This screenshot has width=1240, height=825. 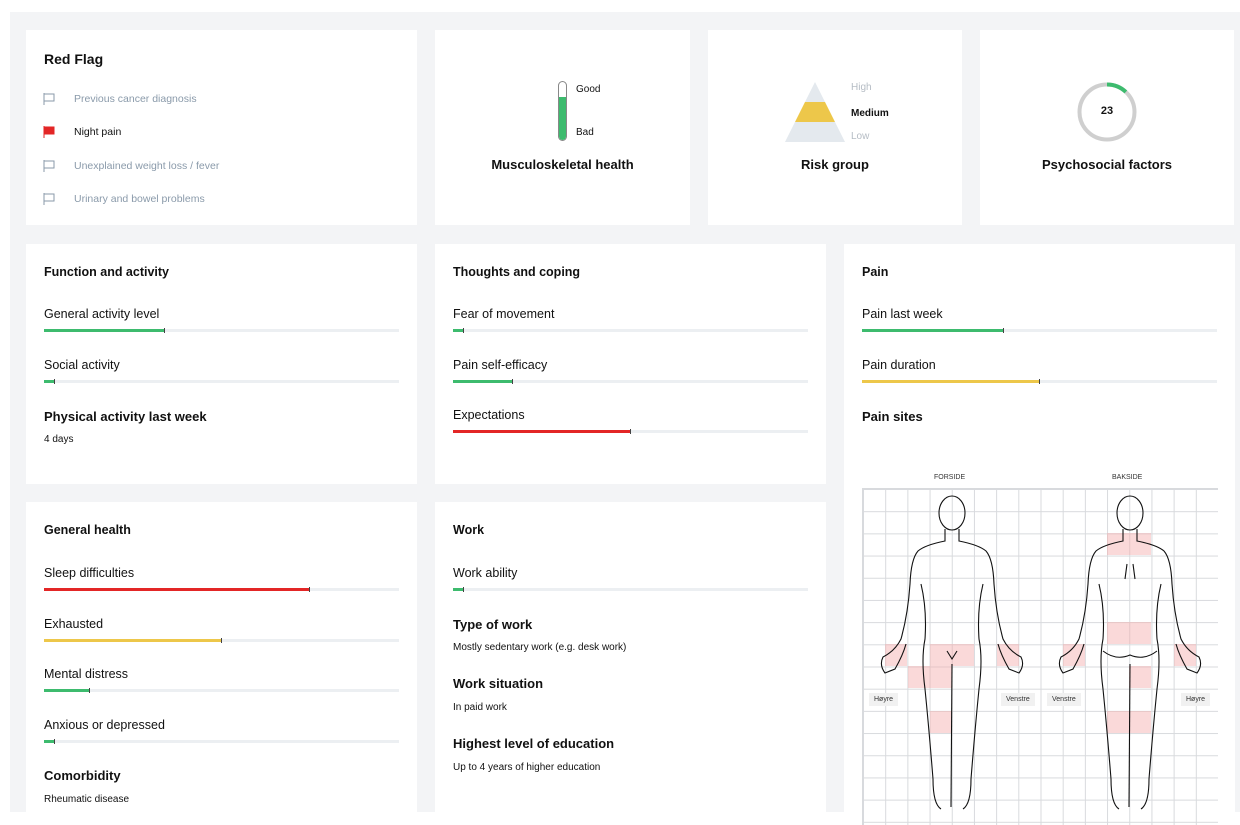 I want to click on type-of-work-title: Type of work, so click(x=493, y=624).